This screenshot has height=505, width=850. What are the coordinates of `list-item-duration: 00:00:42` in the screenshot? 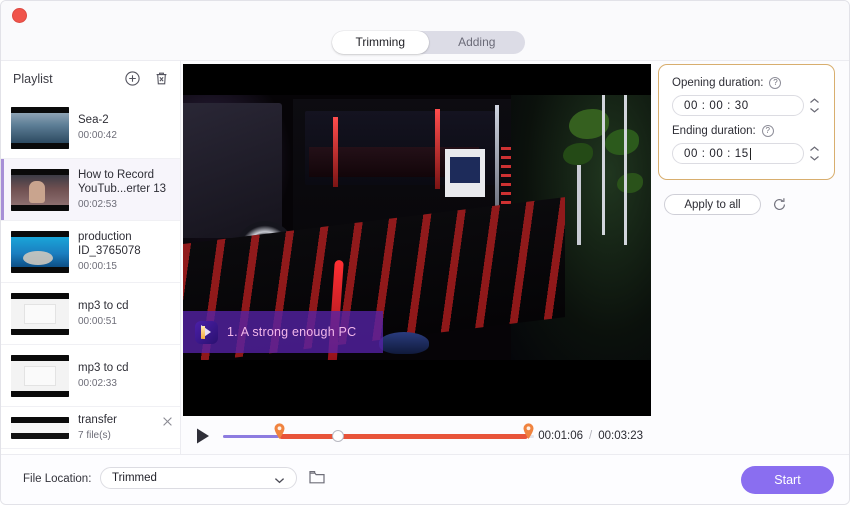 It's located at (97, 136).